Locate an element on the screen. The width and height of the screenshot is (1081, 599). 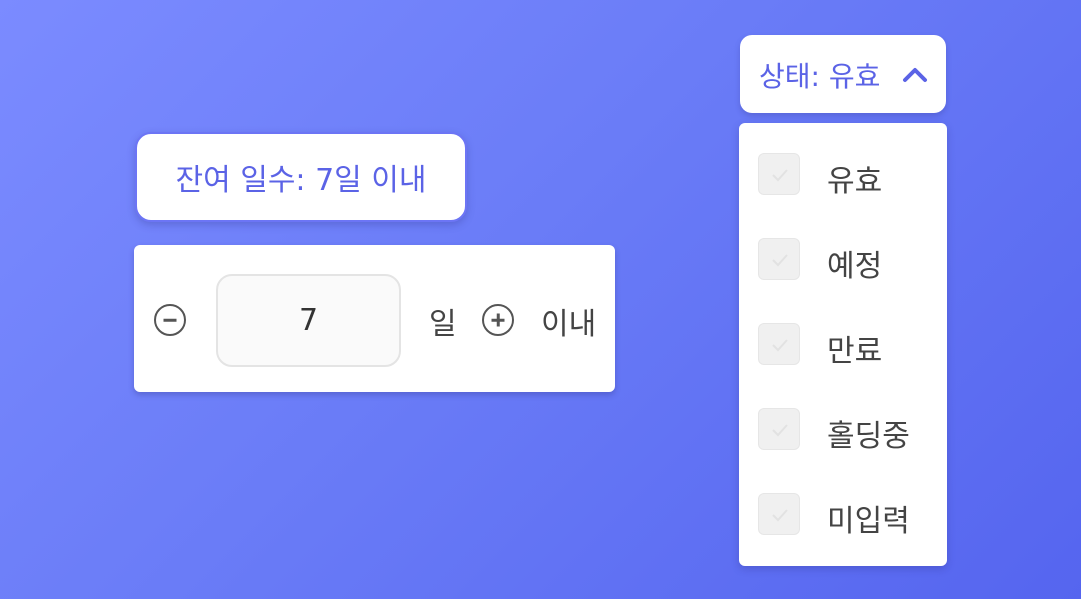
chevron-up-icon is located at coordinates (915, 75).